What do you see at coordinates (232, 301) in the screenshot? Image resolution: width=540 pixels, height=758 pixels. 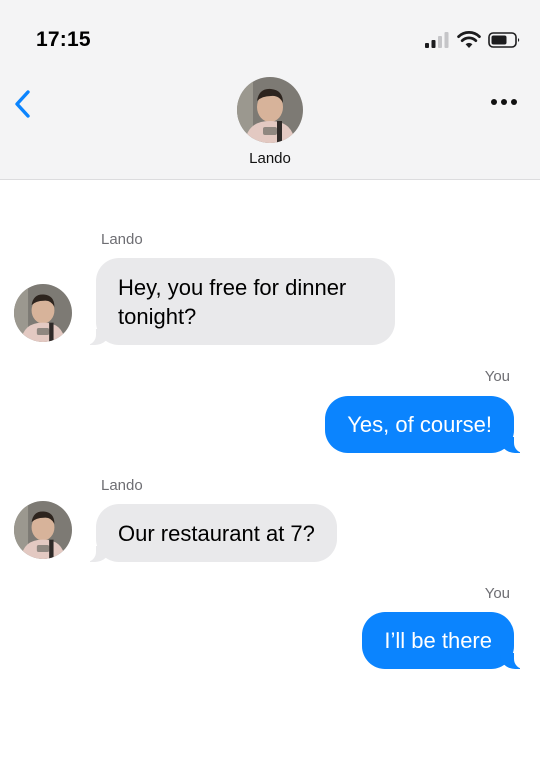 I see `message-text: Hey, you free for dinner tonight?` at bounding box center [232, 301].